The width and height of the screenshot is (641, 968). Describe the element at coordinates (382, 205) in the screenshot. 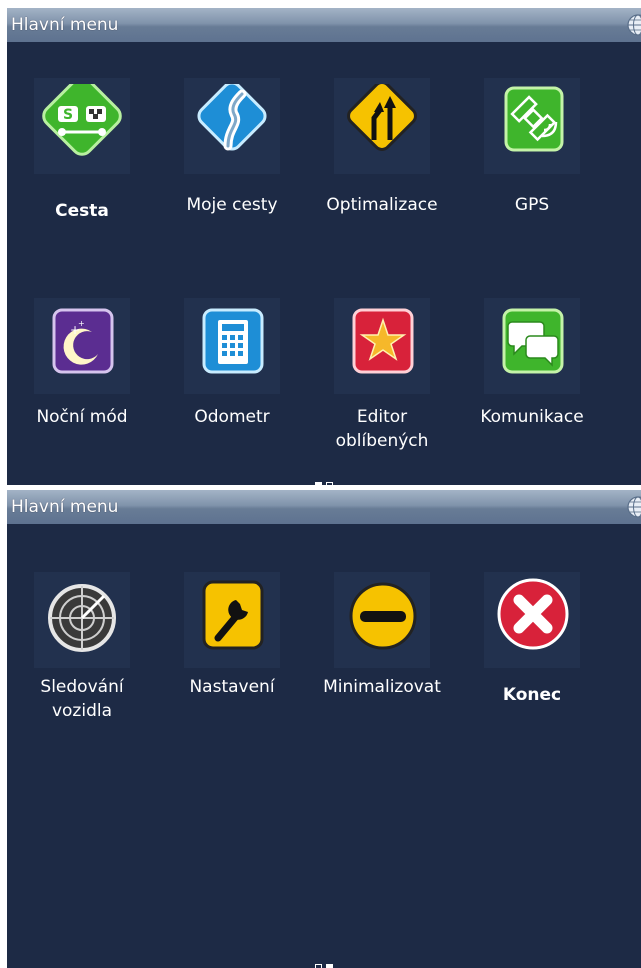

I see `menu-item-label: Optimalizace` at that location.